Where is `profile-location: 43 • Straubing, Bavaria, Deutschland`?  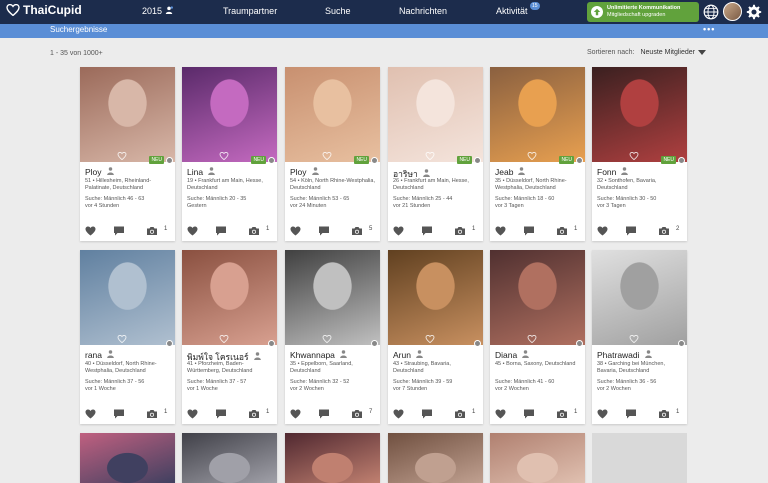 profile-location: 43 • Straubing, Bavaria, Deutschland is located at coordinates (422, 367).